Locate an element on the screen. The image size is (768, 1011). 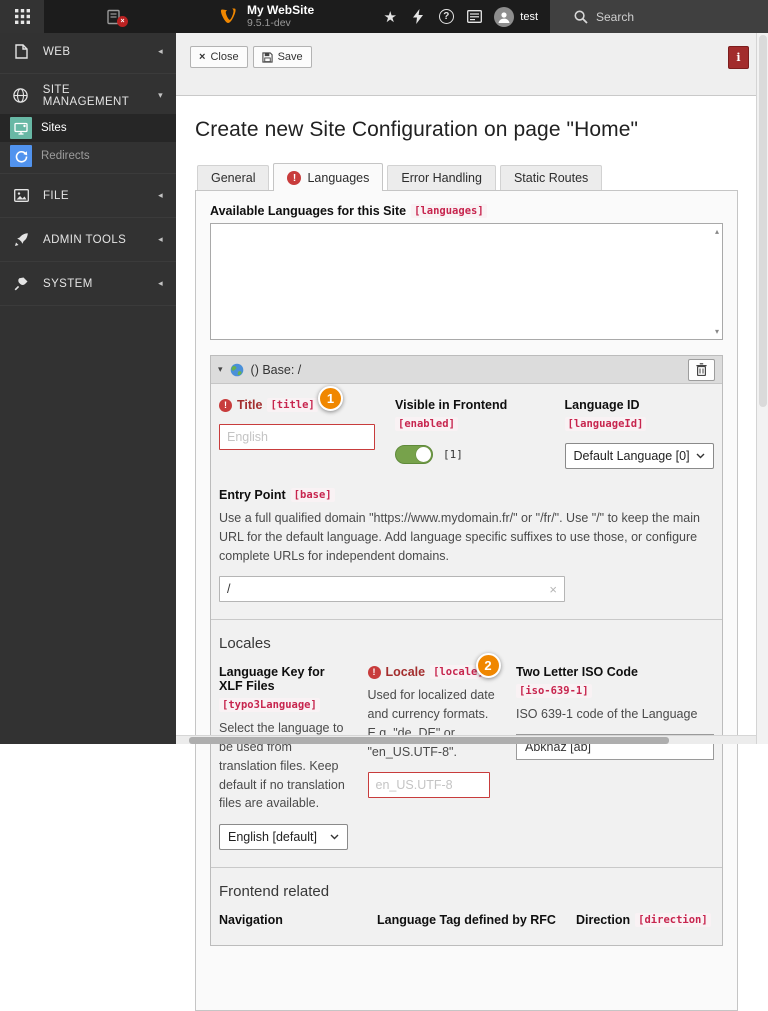
save-button: Save is located at coordinates (282, 57).